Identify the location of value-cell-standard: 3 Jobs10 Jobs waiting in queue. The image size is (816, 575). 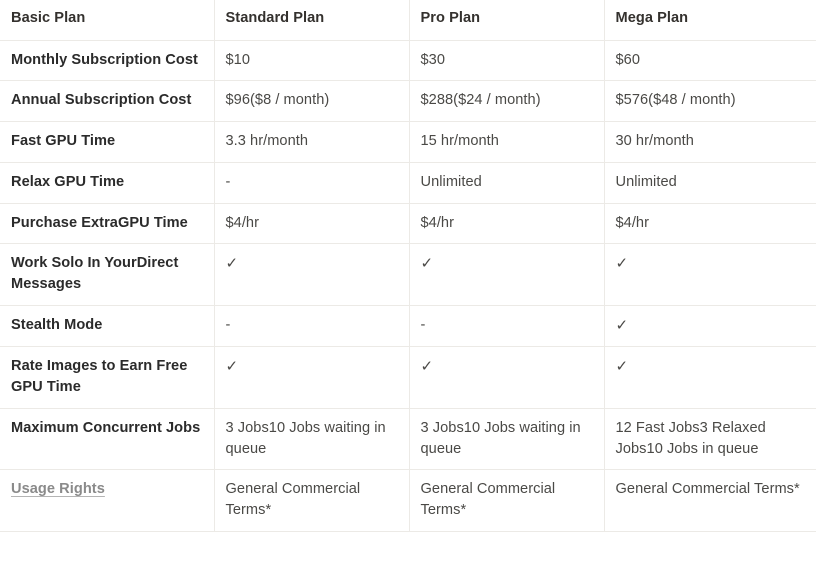
(312, 439).